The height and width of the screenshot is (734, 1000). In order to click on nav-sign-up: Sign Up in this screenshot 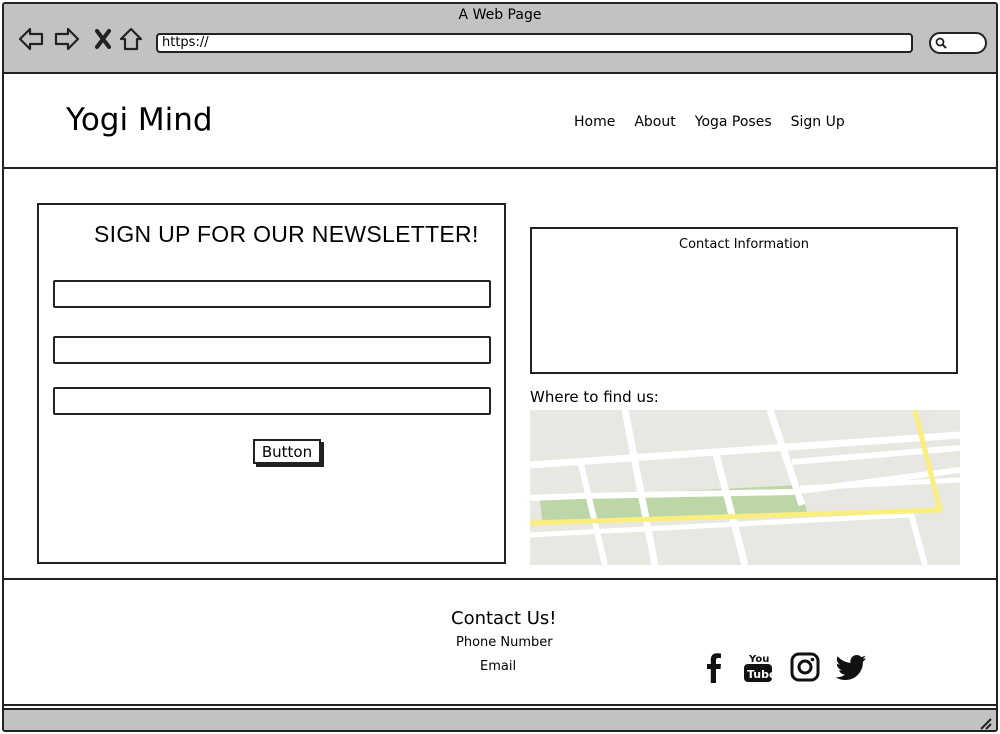, I will do `click(818, 122)`.